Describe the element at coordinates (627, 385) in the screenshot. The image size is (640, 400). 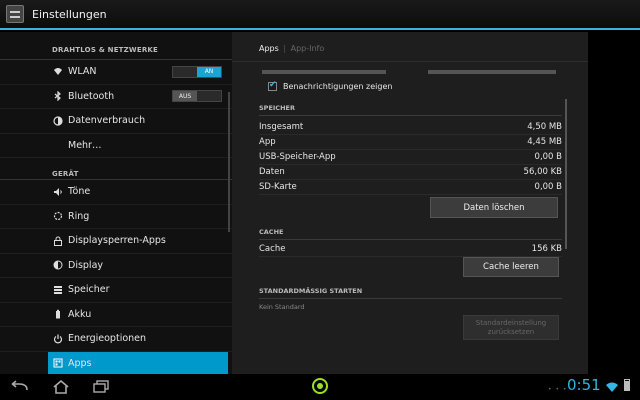
I see `battery-status-icon` at that location.